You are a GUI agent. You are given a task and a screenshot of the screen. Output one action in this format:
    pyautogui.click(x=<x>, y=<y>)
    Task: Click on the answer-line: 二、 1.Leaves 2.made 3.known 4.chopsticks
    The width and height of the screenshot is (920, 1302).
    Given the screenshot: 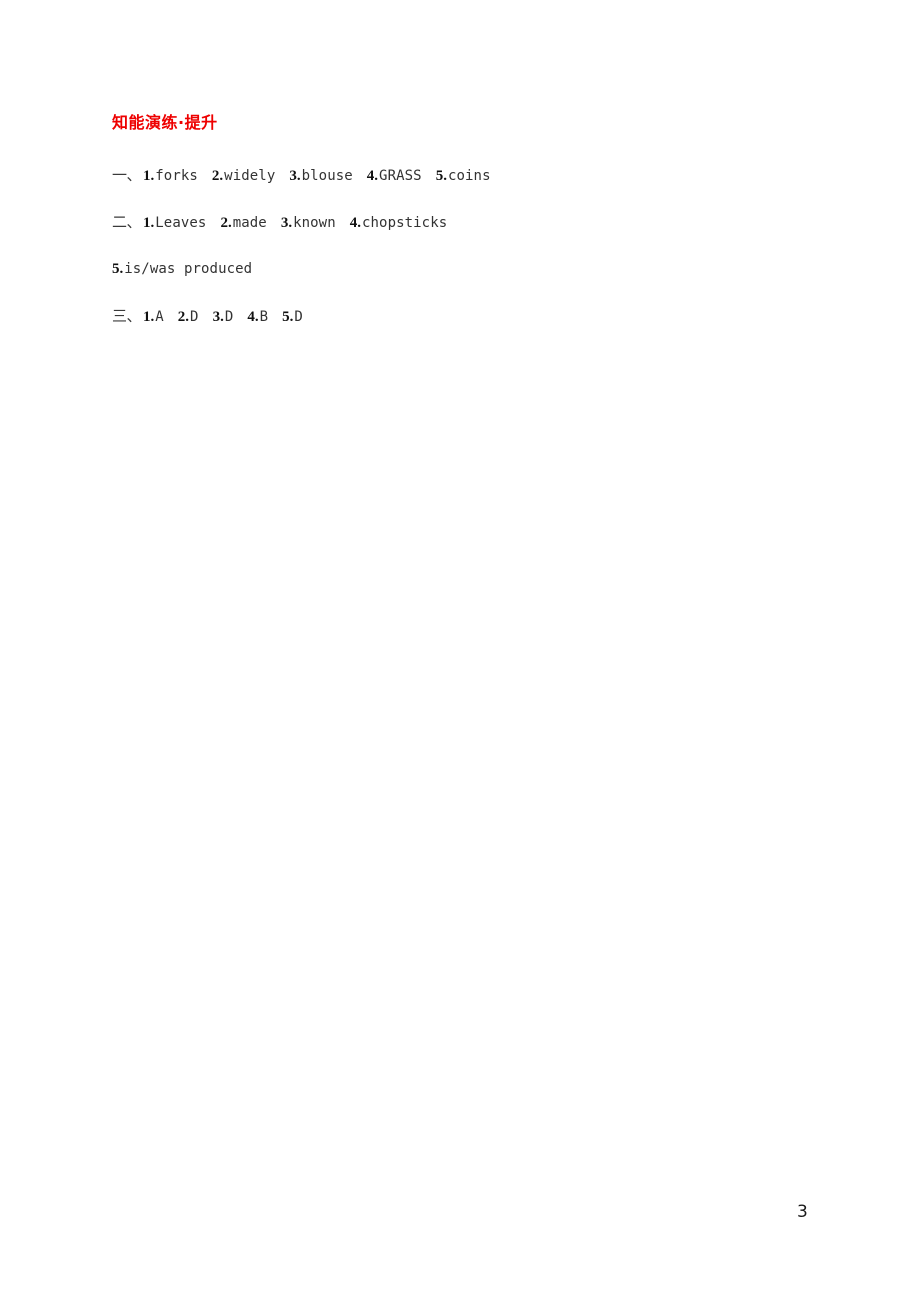 What is the action you would take?
    pyautogui.click(x=462, y=233)
    